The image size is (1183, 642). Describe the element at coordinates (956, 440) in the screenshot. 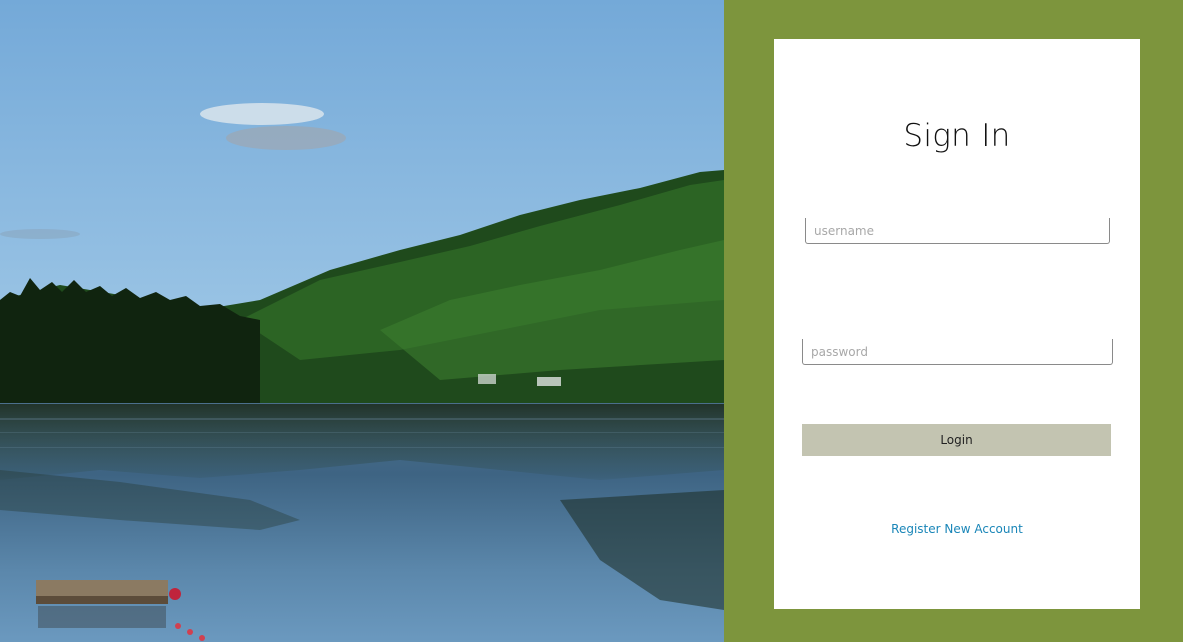

I see `login-button: Login` at that location.